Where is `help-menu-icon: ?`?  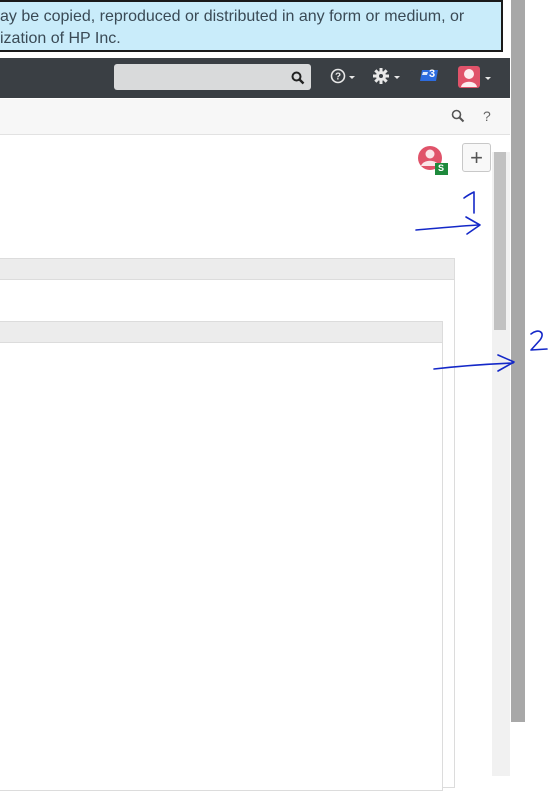 help-menu-icon: ? is located at coordinates (343, 77).